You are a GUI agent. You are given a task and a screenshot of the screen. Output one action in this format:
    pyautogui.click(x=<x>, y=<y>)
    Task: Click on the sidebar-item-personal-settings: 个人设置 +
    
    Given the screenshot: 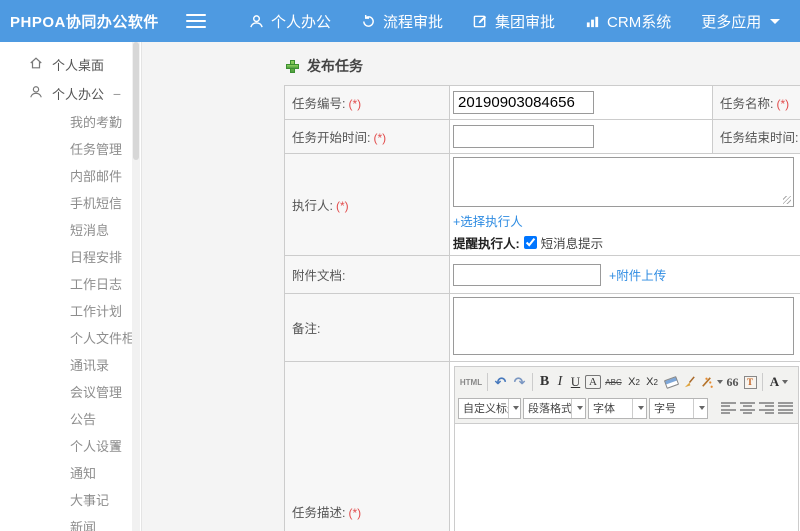 What is the action you would take?
    pyautogui.click(x=70, y=445)
    